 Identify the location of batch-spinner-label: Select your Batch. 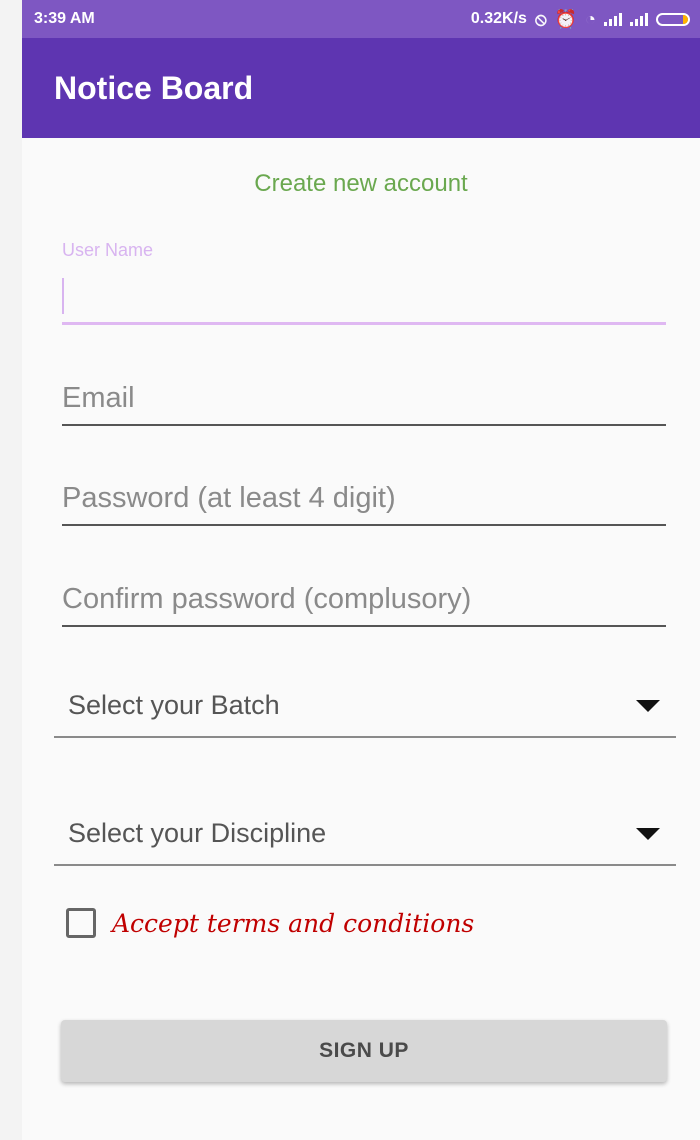
(174, 705).